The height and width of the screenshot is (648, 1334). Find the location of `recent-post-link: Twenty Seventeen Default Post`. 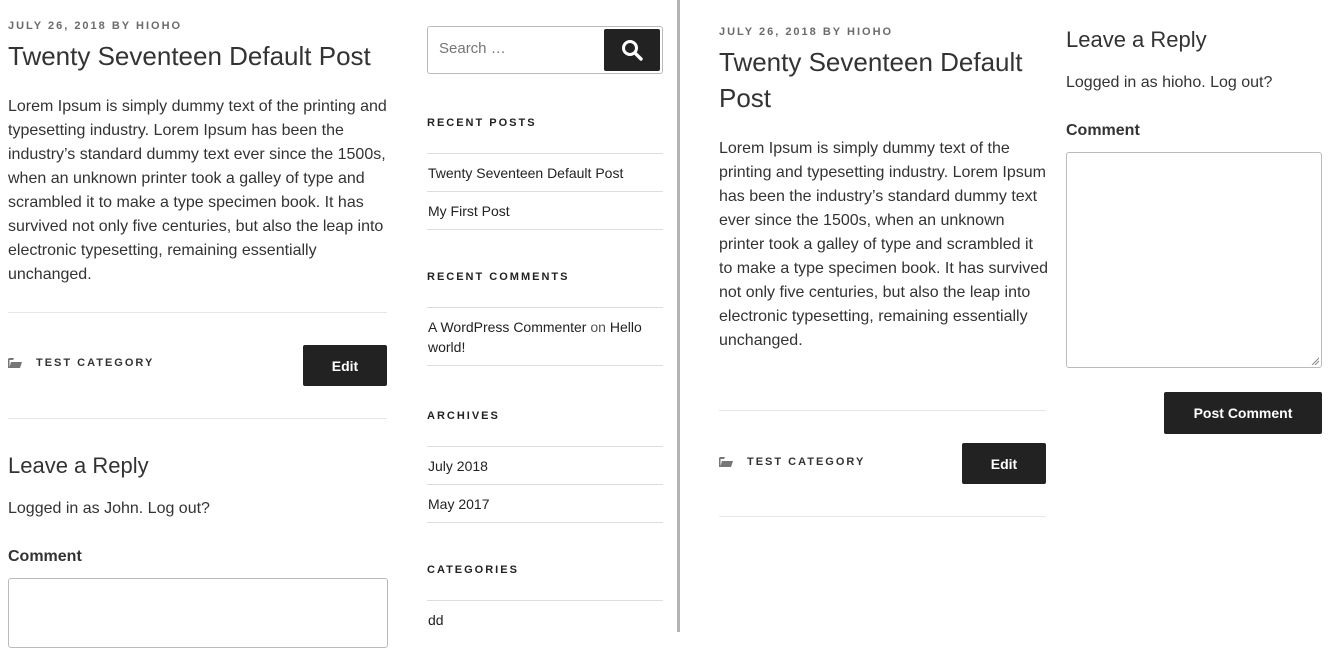

recent-post-link: Twenty Seventeen Default Post is located at coordinates (545, 172).